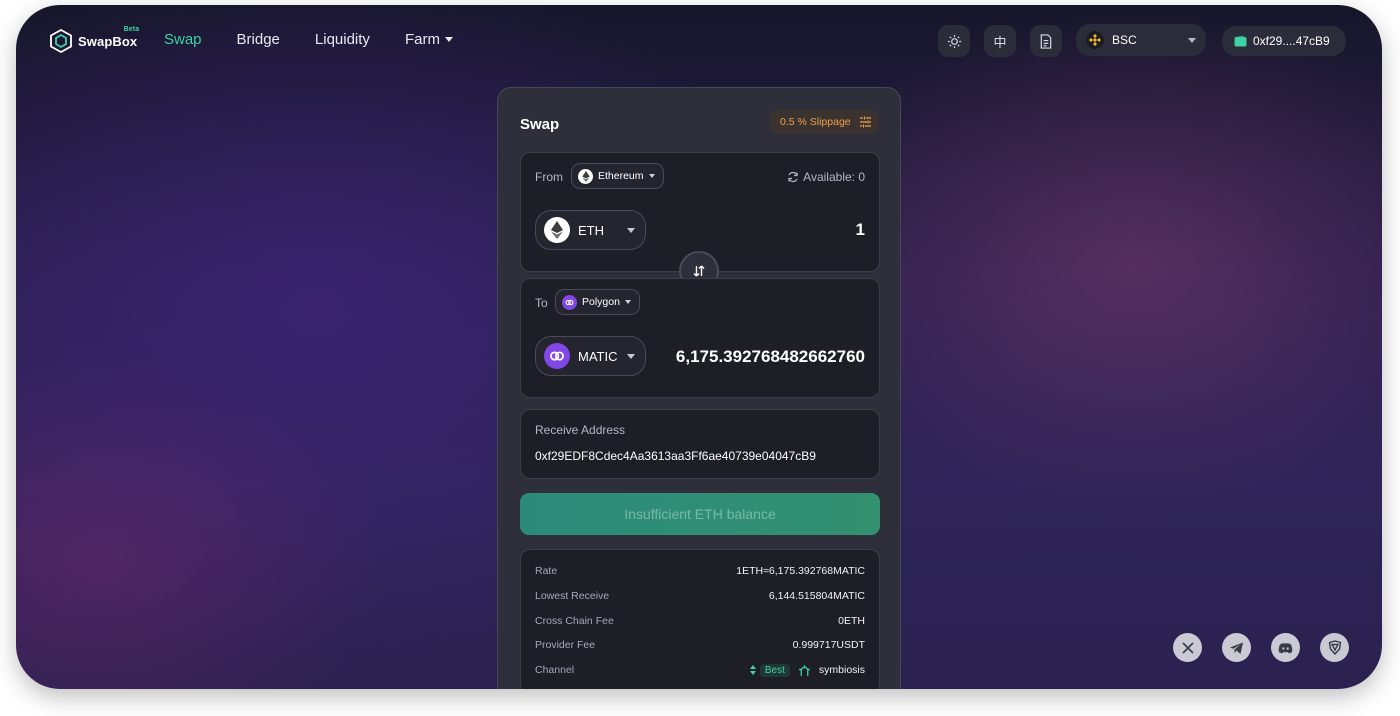 The height and width of the screenshot is (716, 1400). I want to click on to-chain-selector: Polygon, so click(597, 302).